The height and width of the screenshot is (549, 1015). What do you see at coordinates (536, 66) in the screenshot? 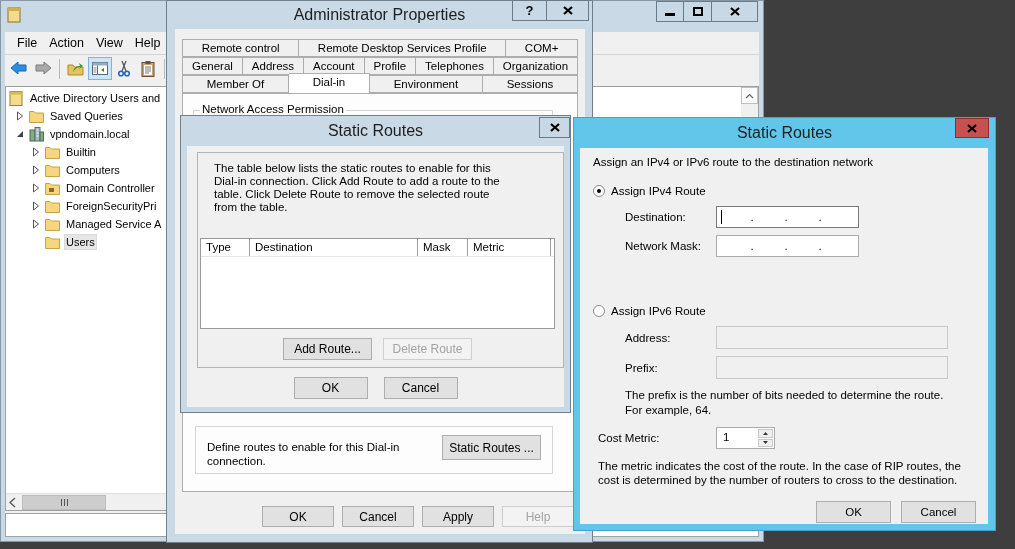
I see `tab: Organization` at bounding box center [536, 66].